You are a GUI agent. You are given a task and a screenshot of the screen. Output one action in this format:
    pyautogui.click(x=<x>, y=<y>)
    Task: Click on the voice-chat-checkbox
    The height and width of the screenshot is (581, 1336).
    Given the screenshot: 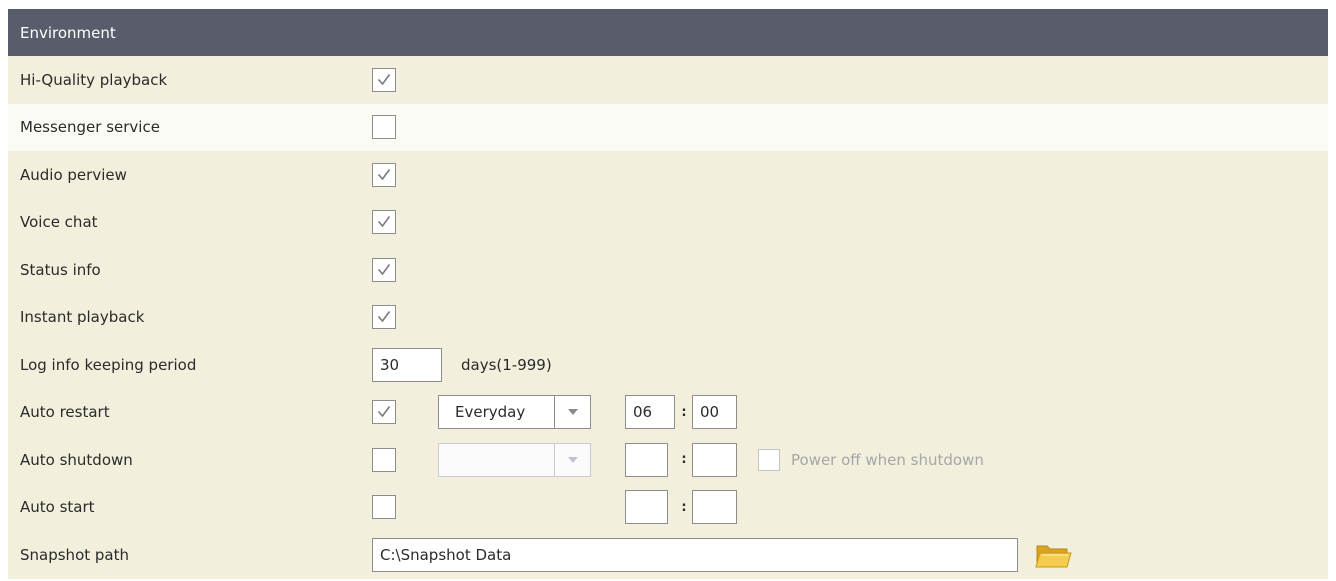 What is the action you would take?
    pyautogui.click(x=384, y=222)
    